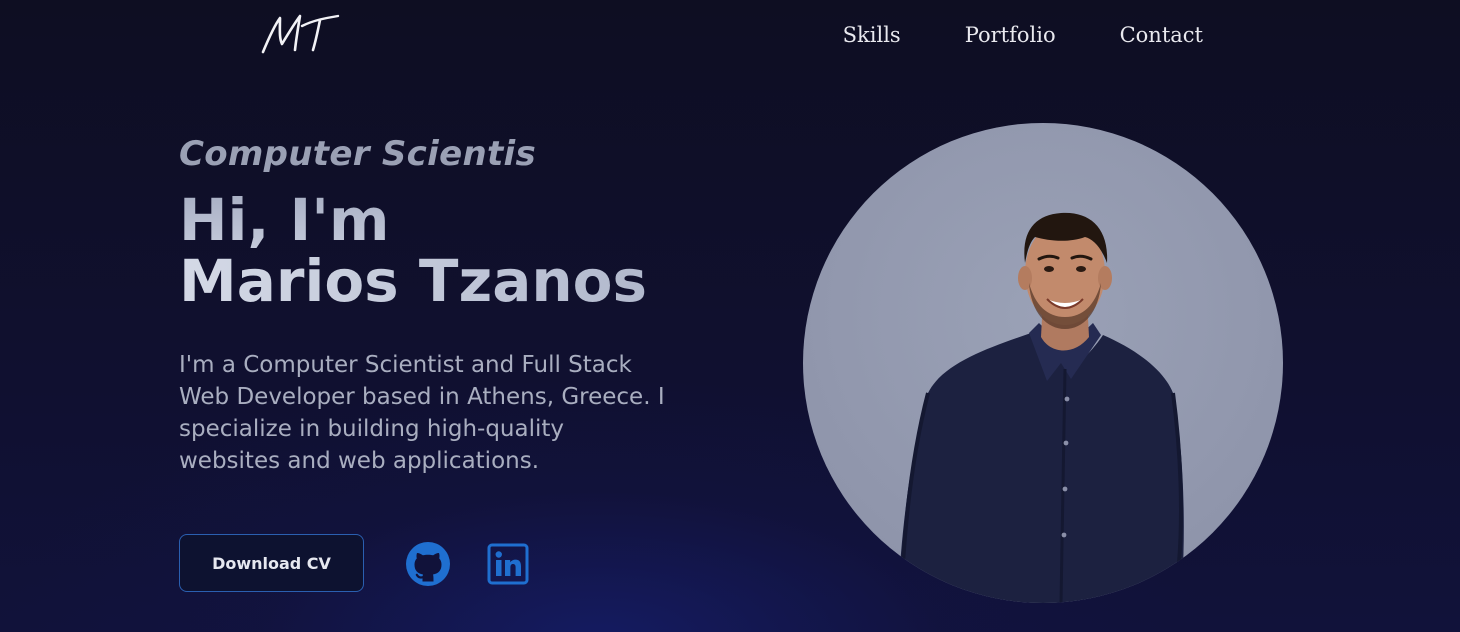 The image size is (1460, 632). I want to click on linkedin-link, so click(508, 564).